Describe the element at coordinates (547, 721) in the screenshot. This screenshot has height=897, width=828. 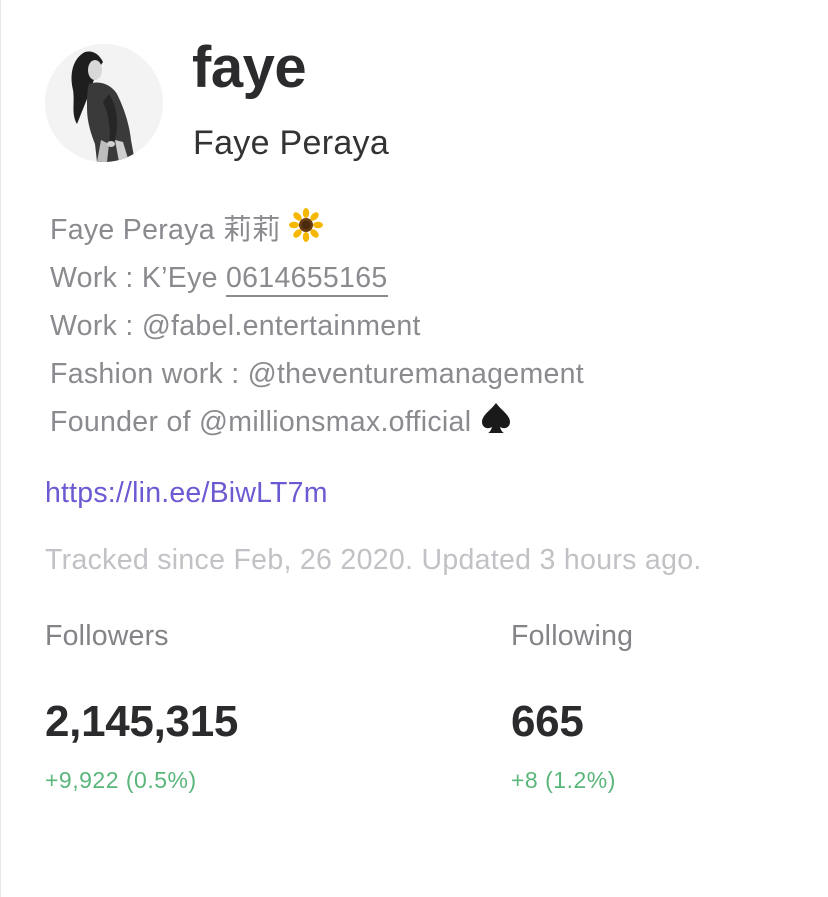
I see `following-count: 665` at that location.